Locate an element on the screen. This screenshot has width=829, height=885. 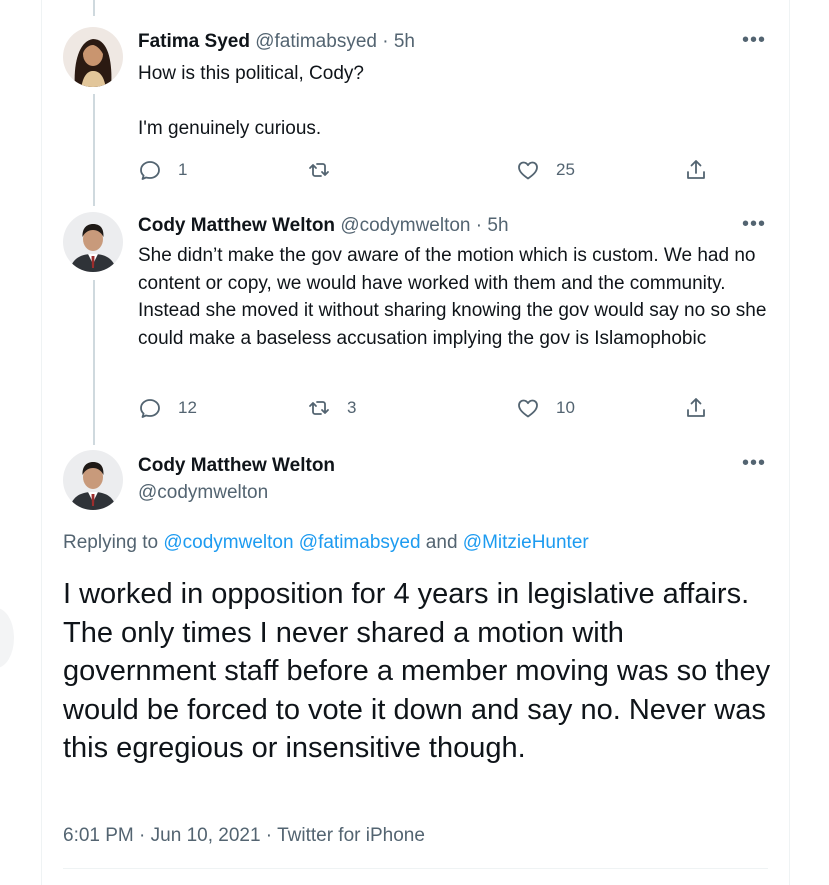
retweet-button is located at coordinates (327, 170).